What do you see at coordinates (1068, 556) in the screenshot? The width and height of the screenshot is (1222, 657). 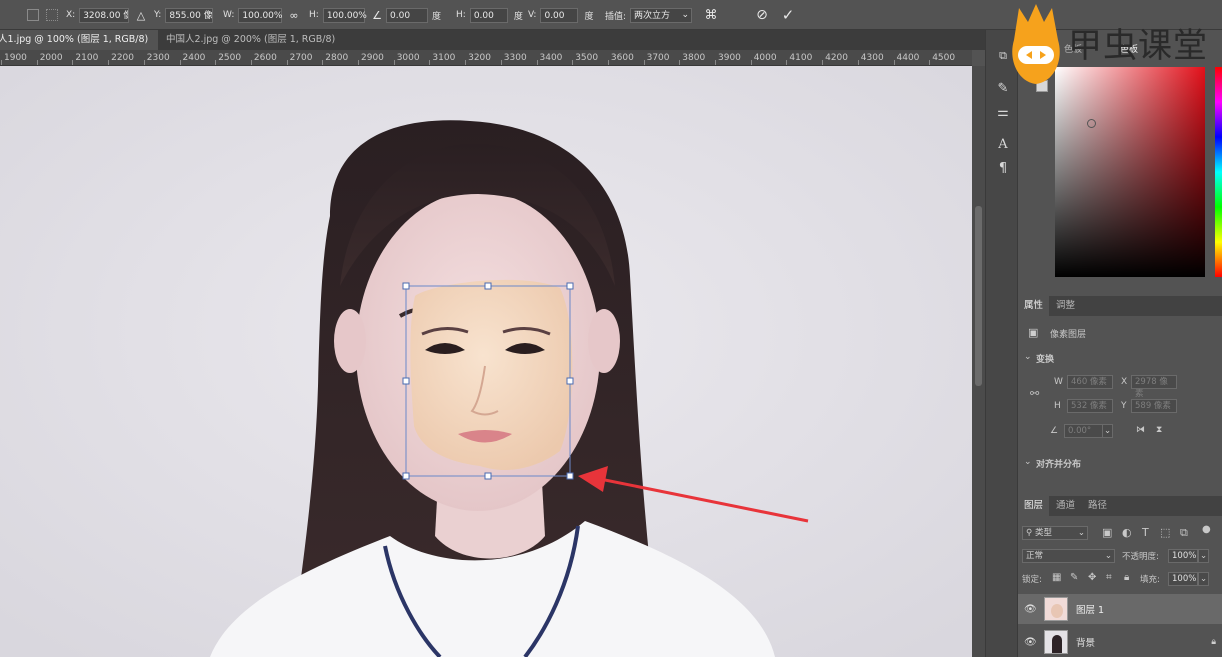 I see `blend-mode-select: 正常 ⌄` at bounding box center [1068, 556].